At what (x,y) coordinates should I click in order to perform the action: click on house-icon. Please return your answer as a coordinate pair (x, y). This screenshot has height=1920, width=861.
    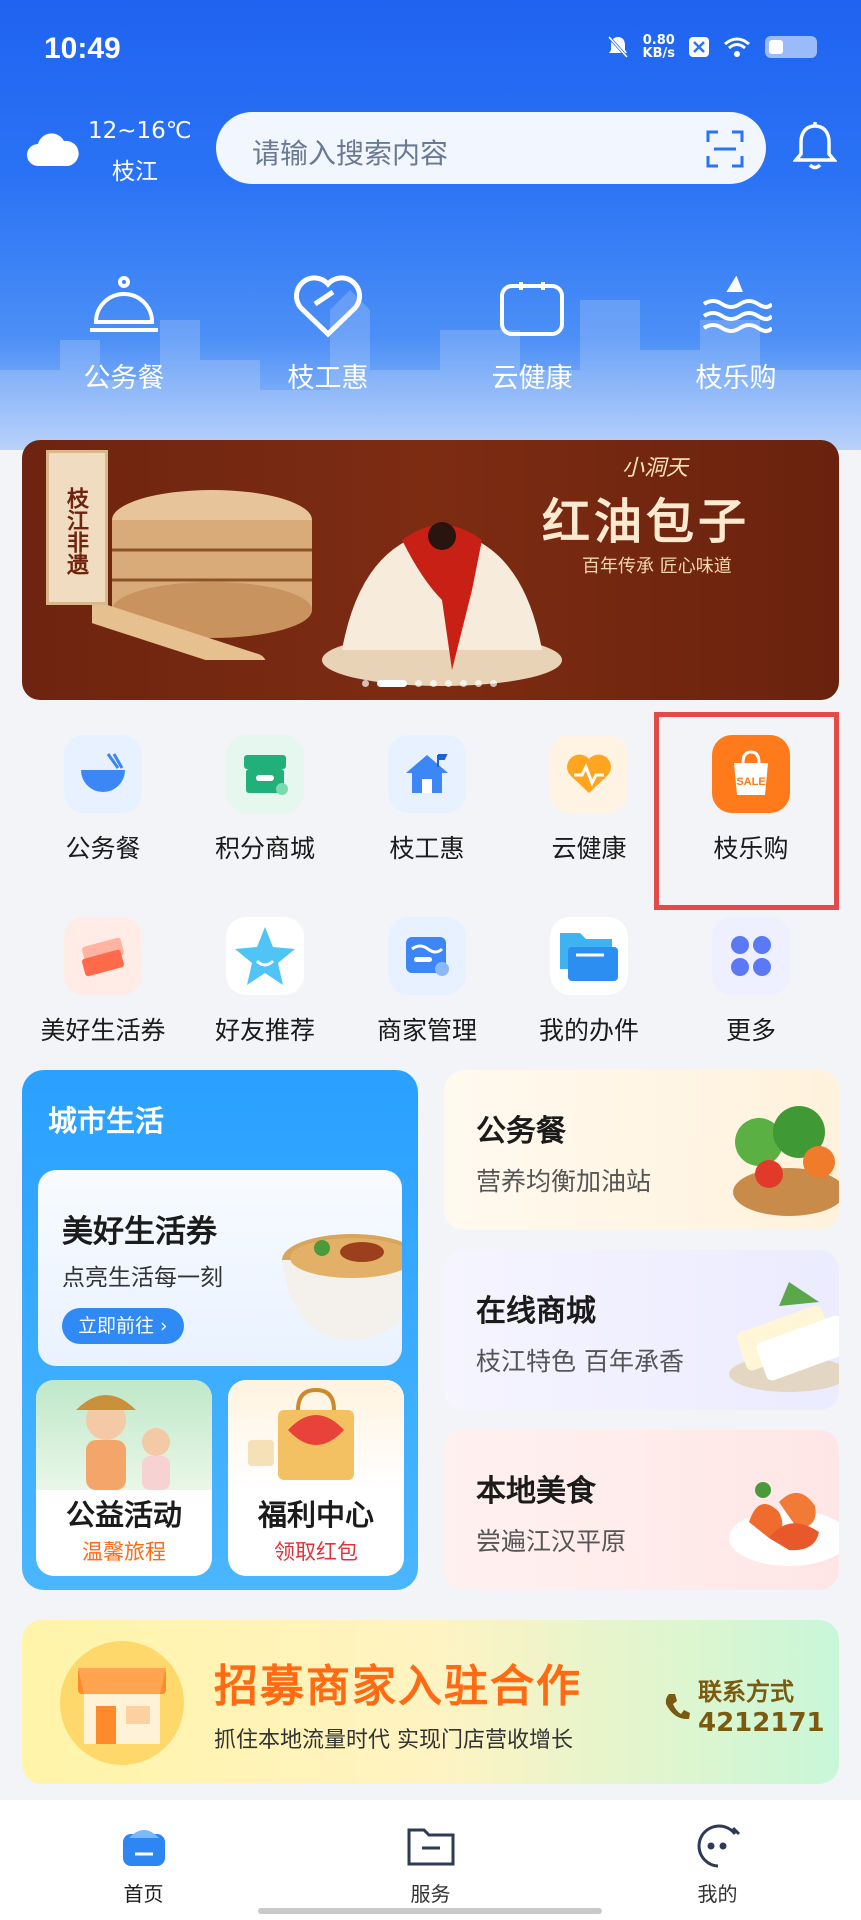
    Looking at the image, I should click on (427, 773).